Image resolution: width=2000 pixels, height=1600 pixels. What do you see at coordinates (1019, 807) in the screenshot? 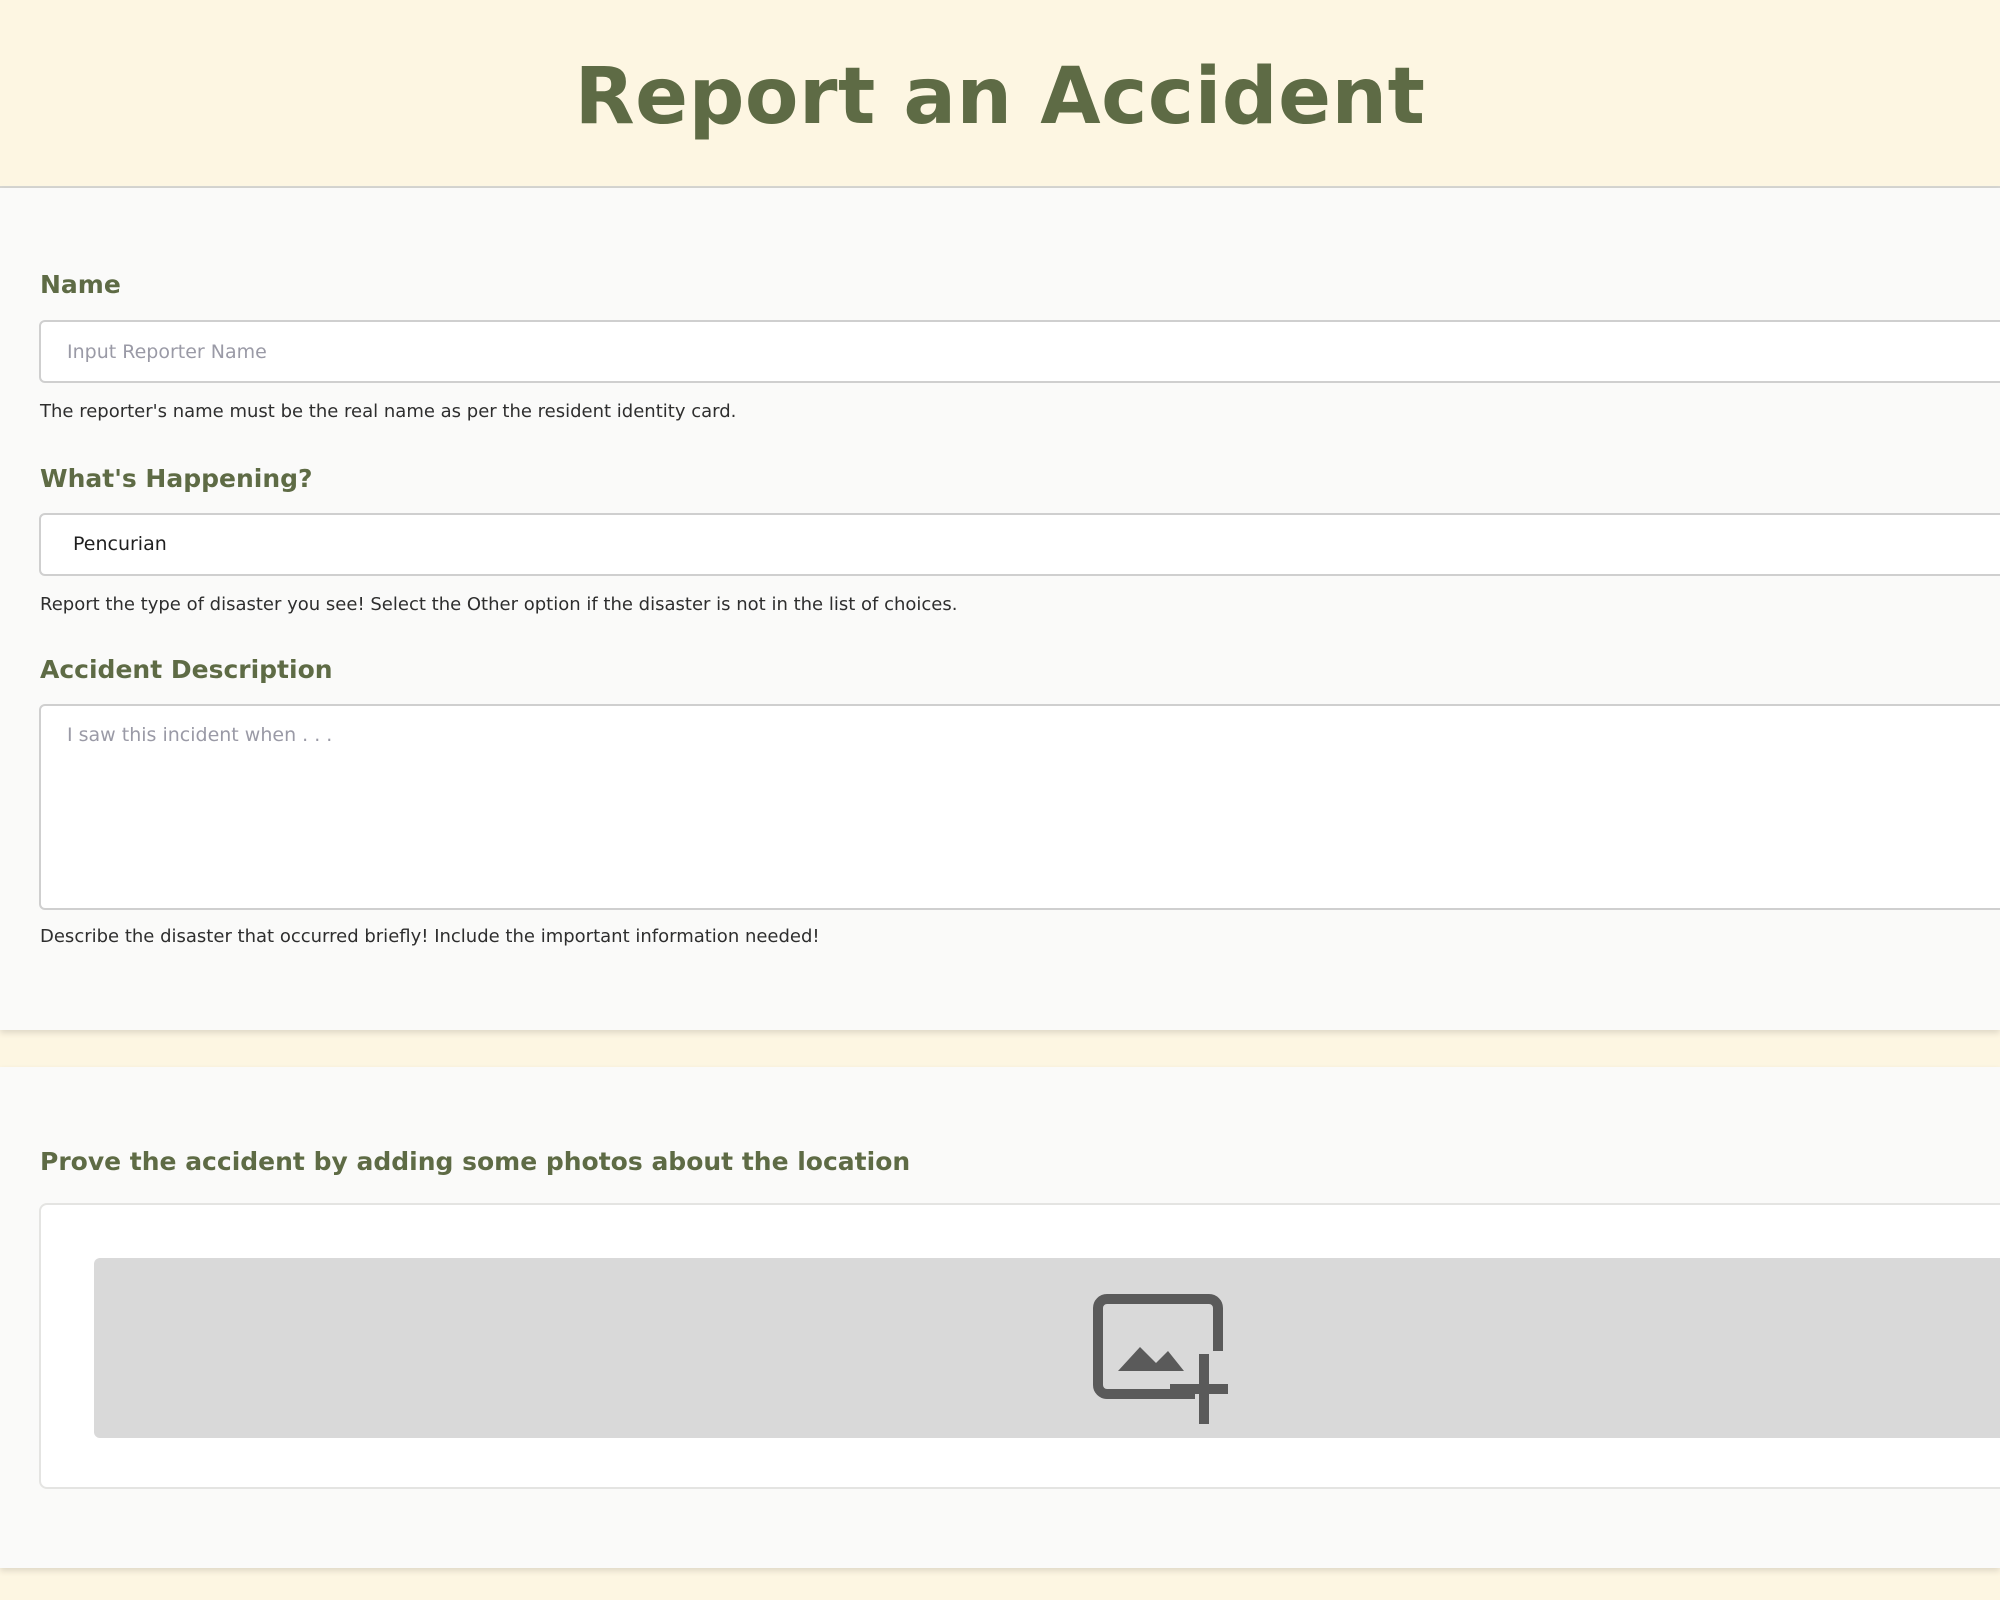
I see `accident-description-textarea` at bounding box center [1019, 807].